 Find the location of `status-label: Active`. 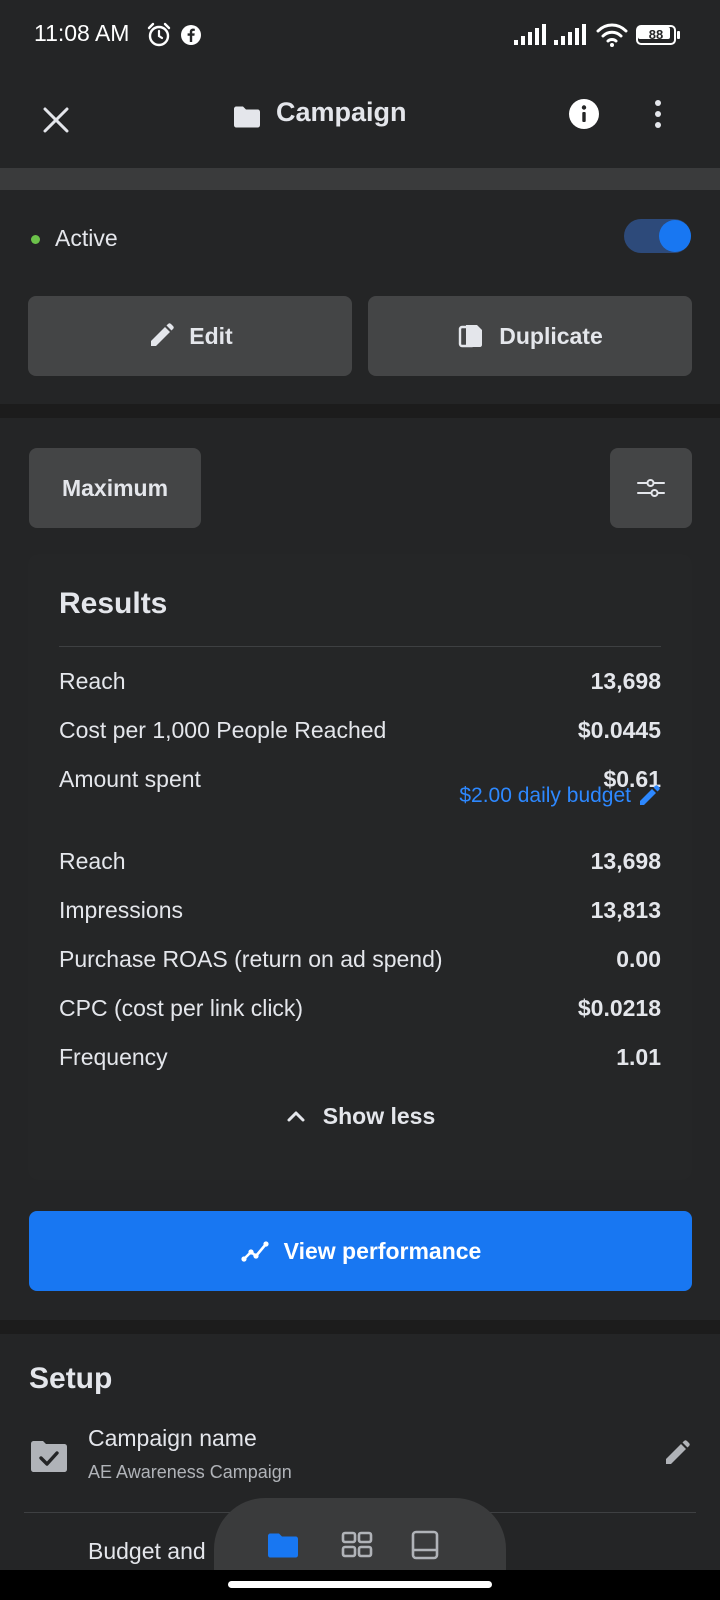

status-label: Active is located at coordinates (86, 238).